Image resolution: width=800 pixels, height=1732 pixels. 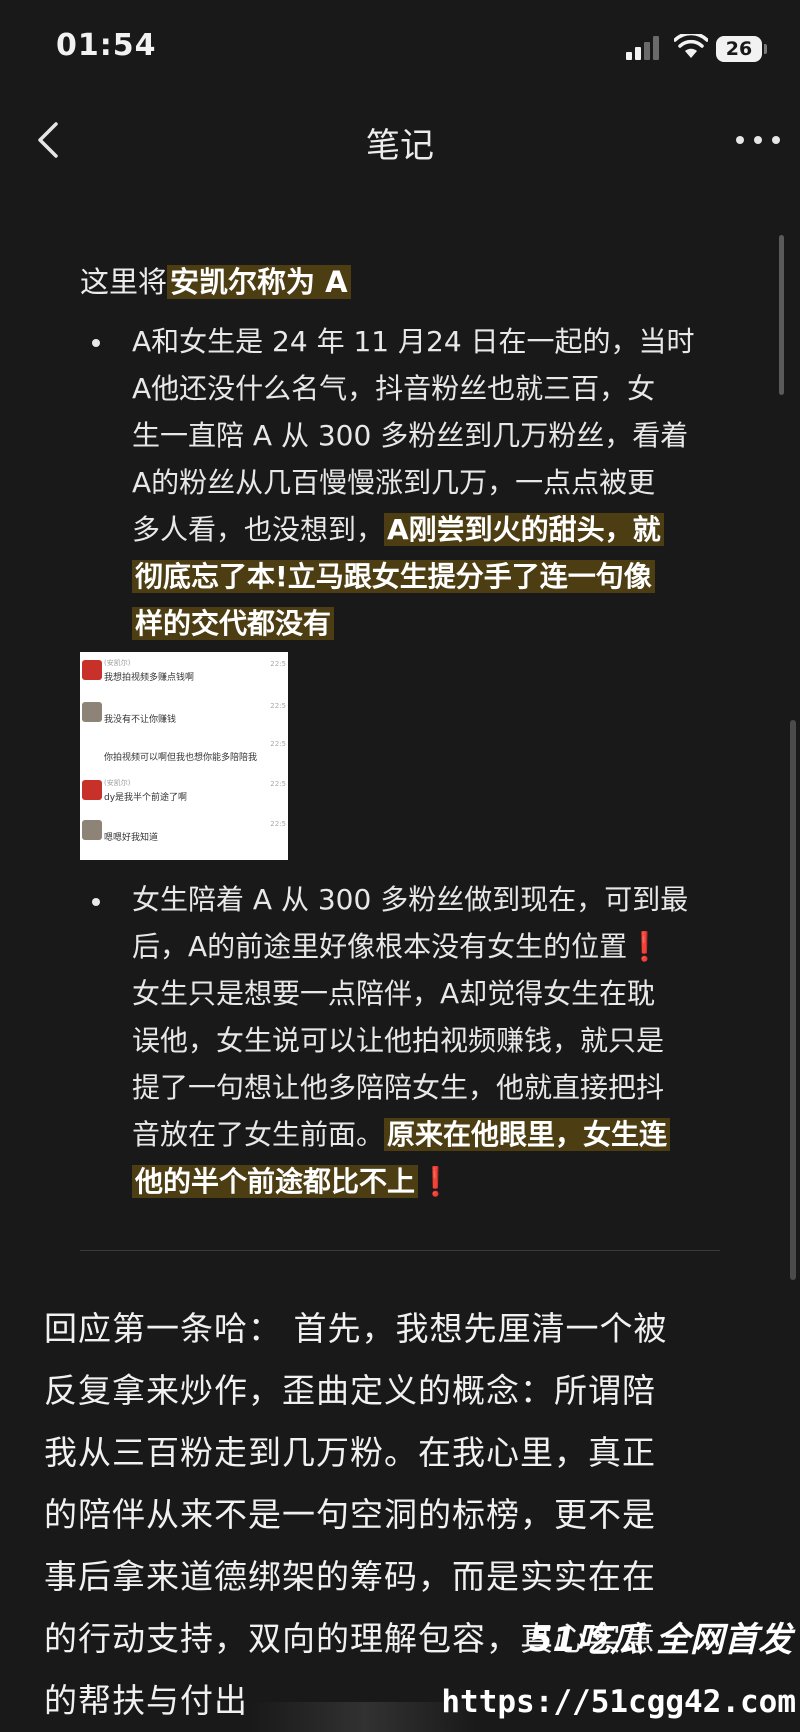 What do you see at coordinates (793, 1000) in the screenshot?
I see `scrollbar-track` at bounding box center [793, 1000].